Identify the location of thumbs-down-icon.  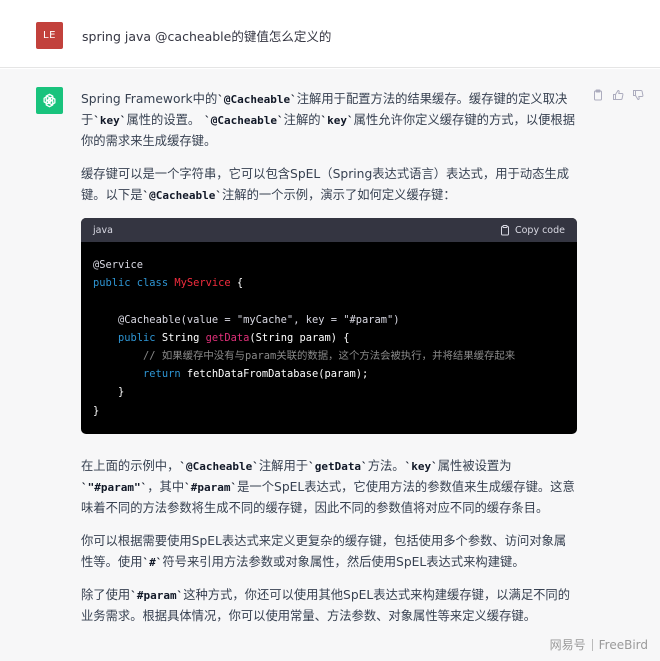
(638, 95).